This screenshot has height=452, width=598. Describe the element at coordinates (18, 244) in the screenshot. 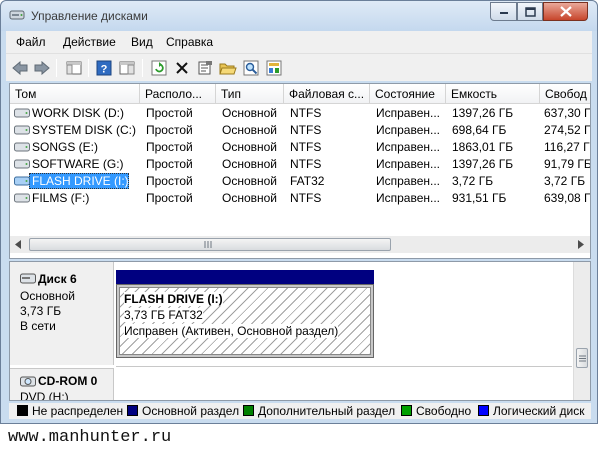

I see `scroll-left-arrow-icon` at that location.